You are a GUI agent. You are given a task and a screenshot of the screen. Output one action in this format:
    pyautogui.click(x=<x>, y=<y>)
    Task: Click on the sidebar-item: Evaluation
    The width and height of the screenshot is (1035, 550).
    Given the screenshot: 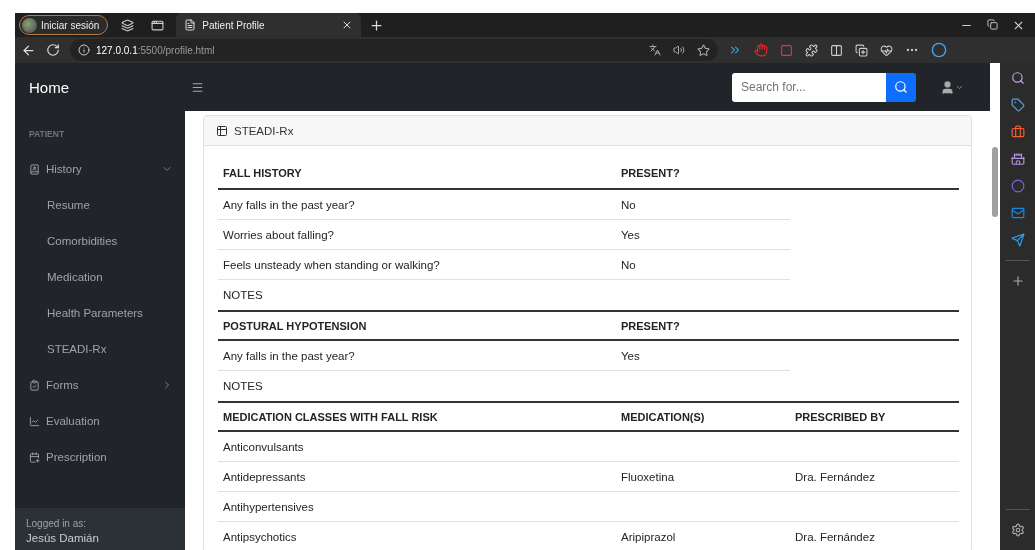 What is the action you would take?
    pyautogui.click(x=100, y=421)
    